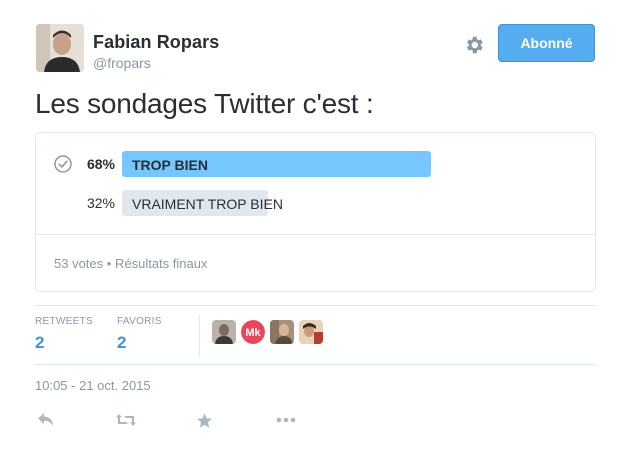 This screenshot has width=628, height=454. I want to click on favoriter-avatar-text: Mk, so click(253, 333).